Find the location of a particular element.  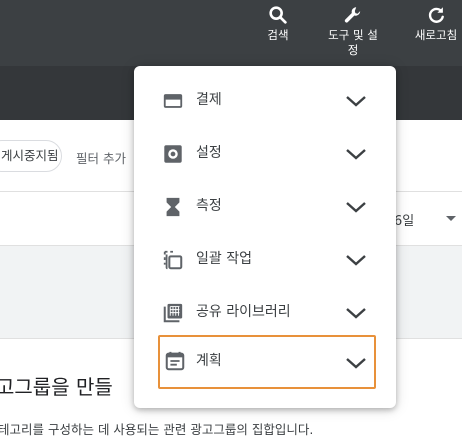

menu-item-label: 일괄 작업 is located at coordinates (224, 259).